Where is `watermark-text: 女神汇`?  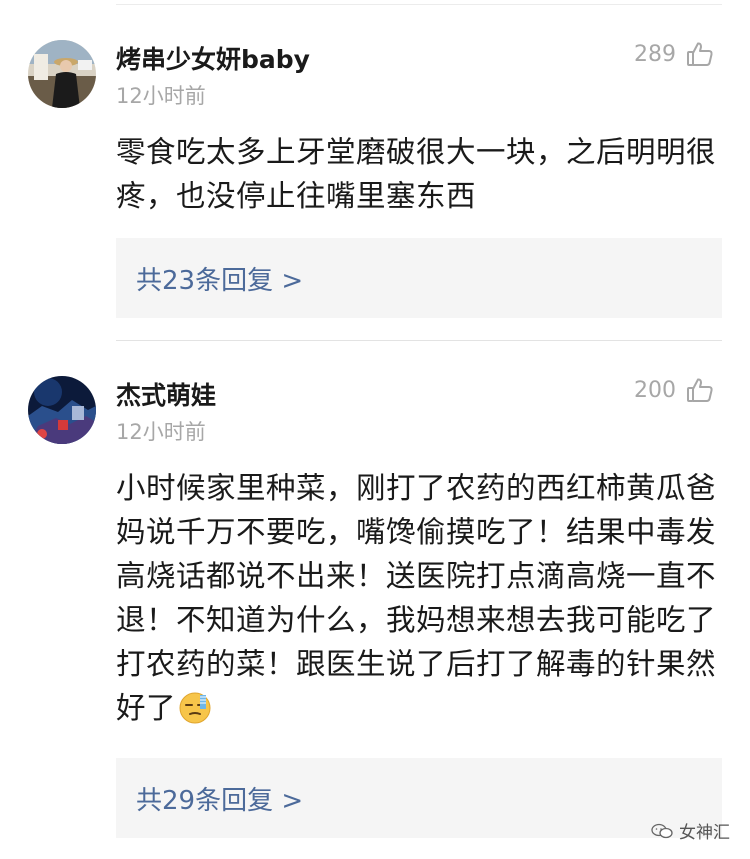 watermark-text: 女神汇 is located at coordinates (704, 833).